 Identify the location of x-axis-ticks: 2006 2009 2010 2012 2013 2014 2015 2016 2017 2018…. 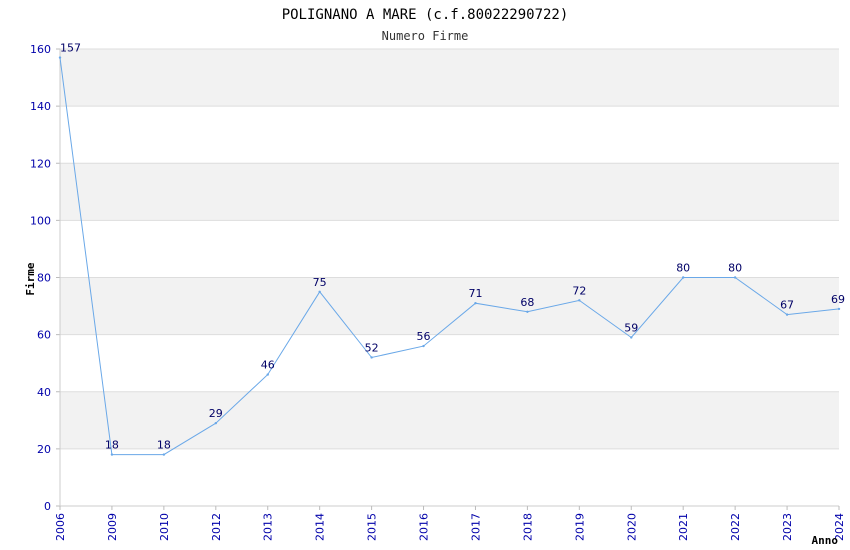
(450, 523).